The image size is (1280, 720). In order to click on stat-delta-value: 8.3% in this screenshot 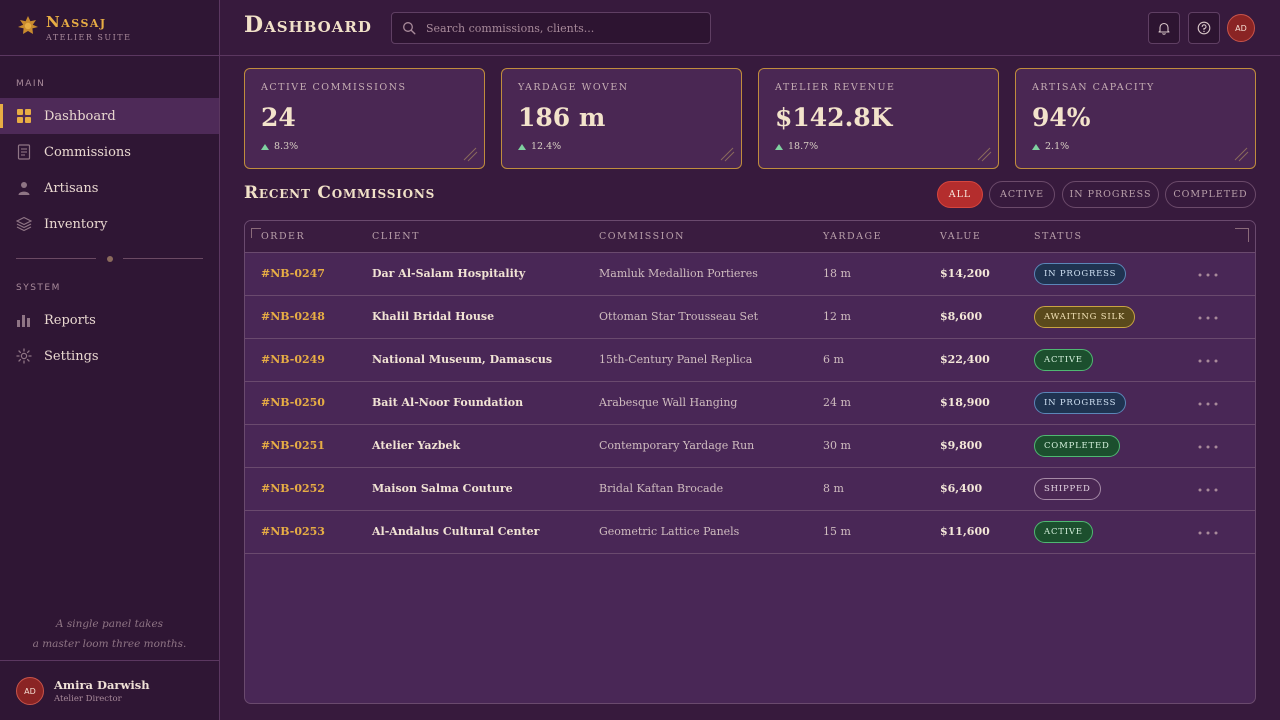, I will do `click(286, 146)`.